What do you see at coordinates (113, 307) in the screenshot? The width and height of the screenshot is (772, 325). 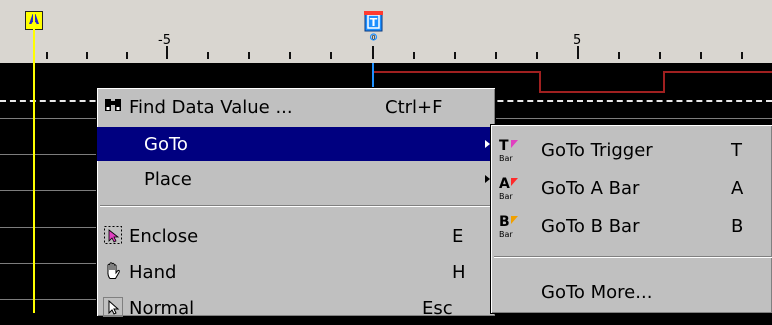 I see `pointer-icon` at bounding box center [113, 307].